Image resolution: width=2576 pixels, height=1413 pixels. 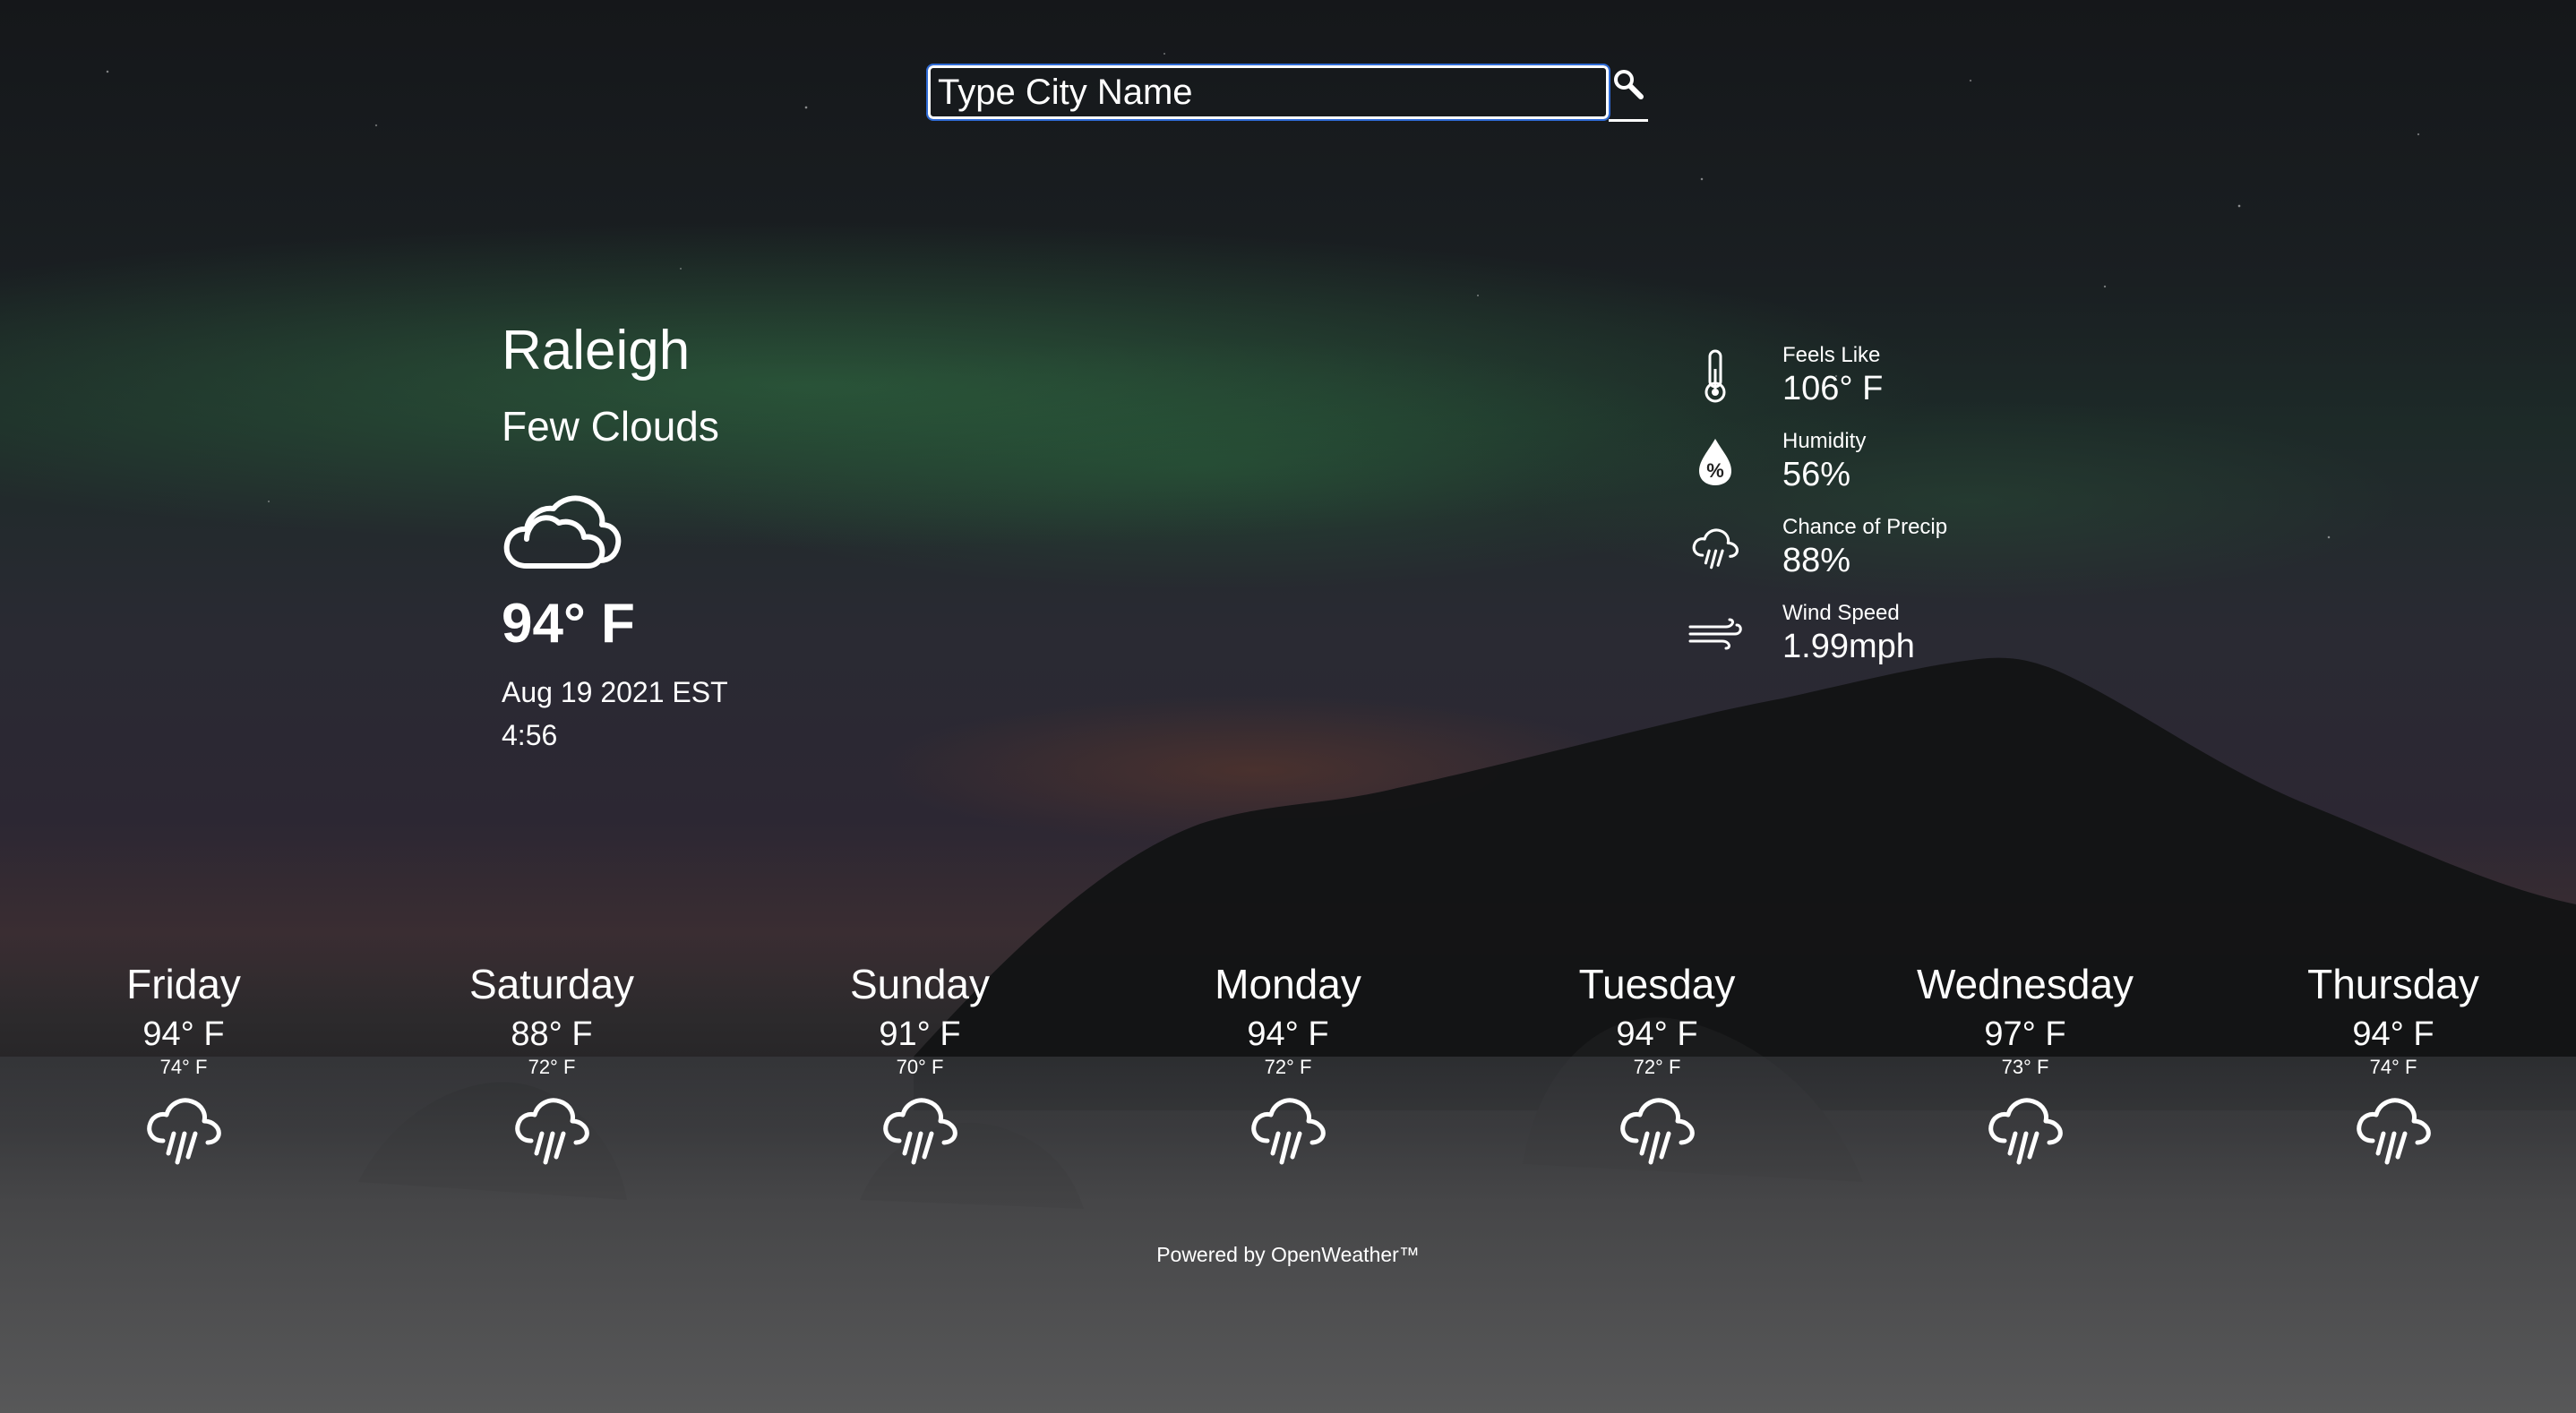 I want to click on forecast-day-sunday: Sunday 91° F 70° F, so click(x=920, y=1061).